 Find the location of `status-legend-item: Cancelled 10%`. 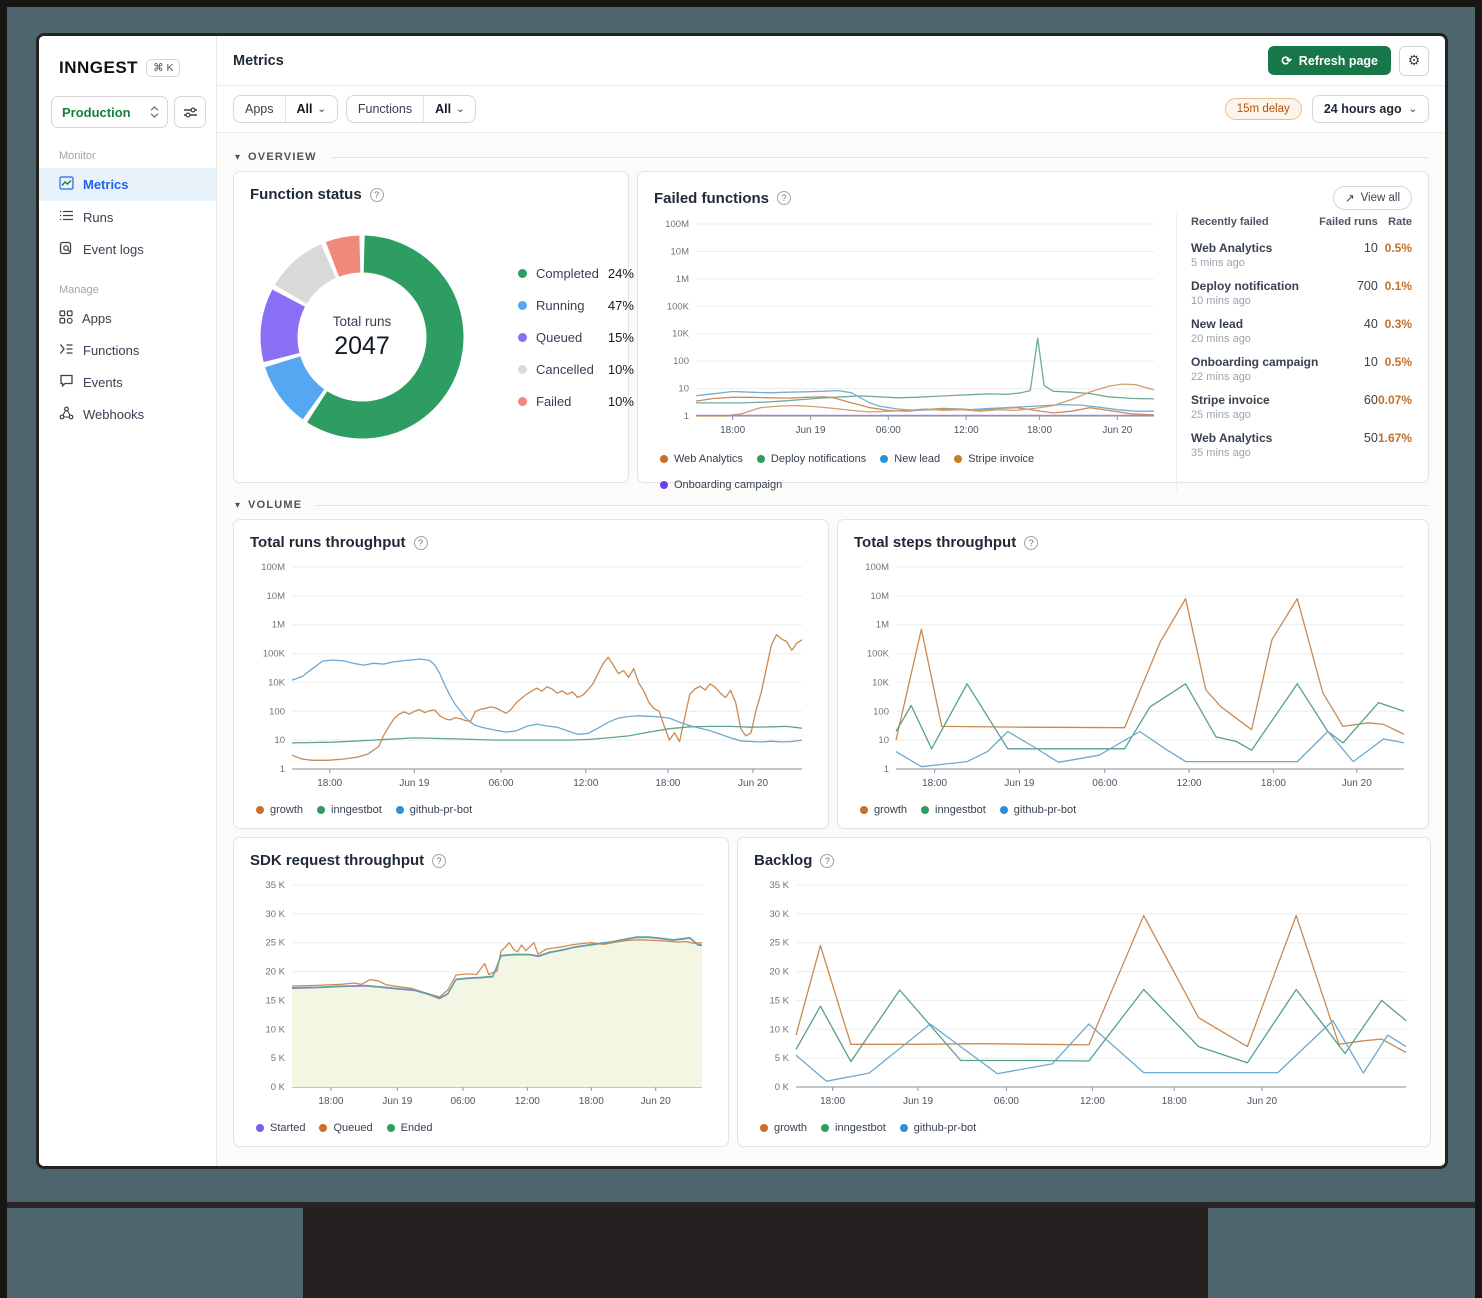

status-legend-item: Cancelled 10% is located at coordinates (576, 369).